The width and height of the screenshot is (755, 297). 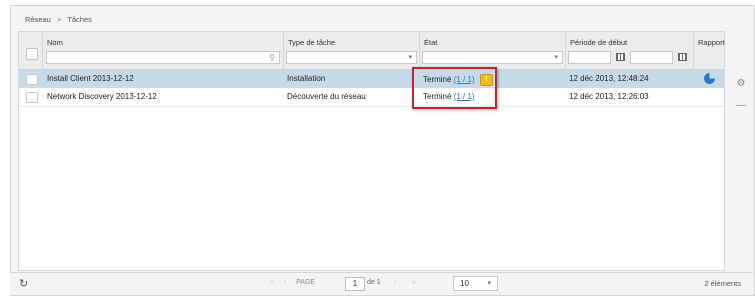 I want to click on search-icon: ⚲, so click(x=272, y=57).